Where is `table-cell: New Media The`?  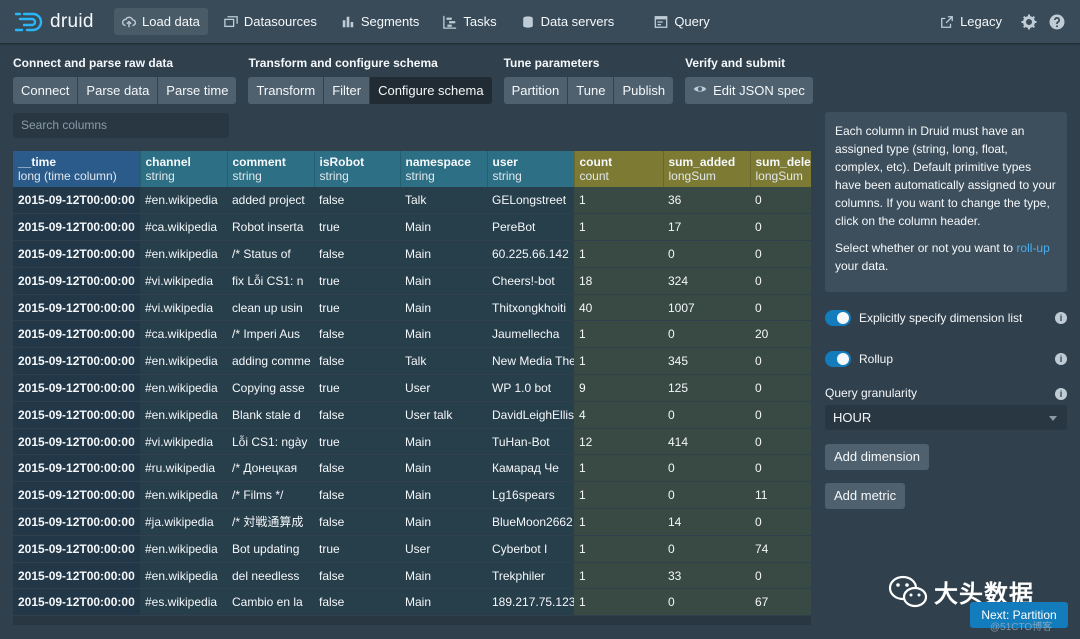
table-cell: New Media The is located at coordinates (530, 361).